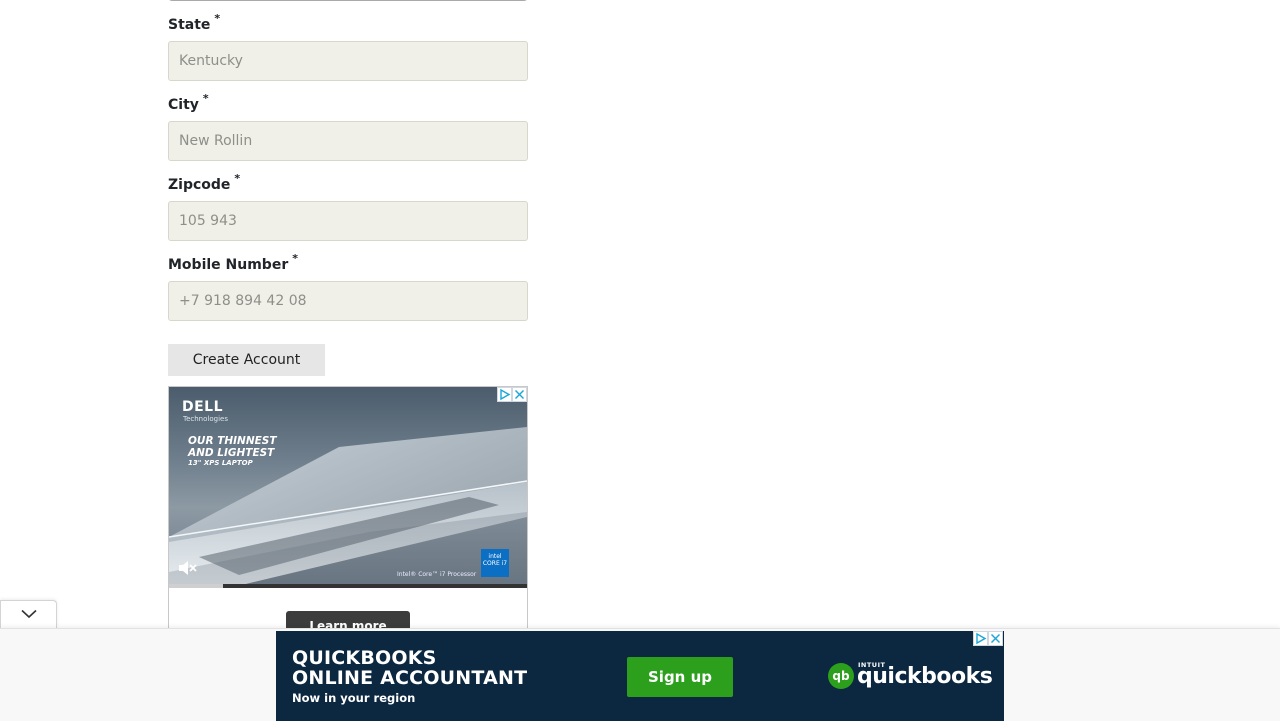 The width and height of the screenshot is (1280, 721). Describe the element at coordinates (183, 105) in the screenshot. I see `city-label-text: City` at that location.